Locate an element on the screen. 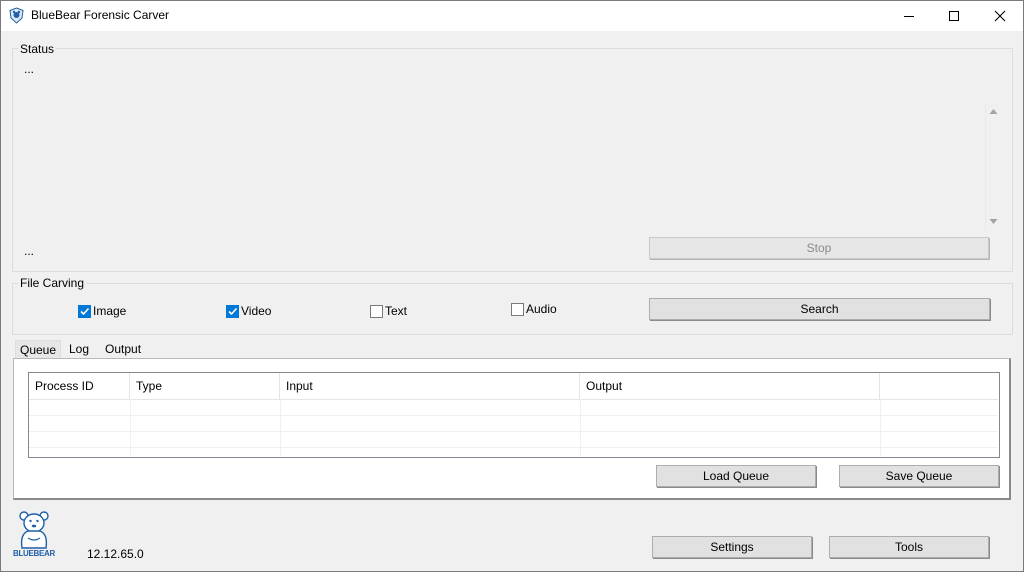 The height and width of the screenshot is (572, 1024). search-button: Search is located at coordinates (819, 309).